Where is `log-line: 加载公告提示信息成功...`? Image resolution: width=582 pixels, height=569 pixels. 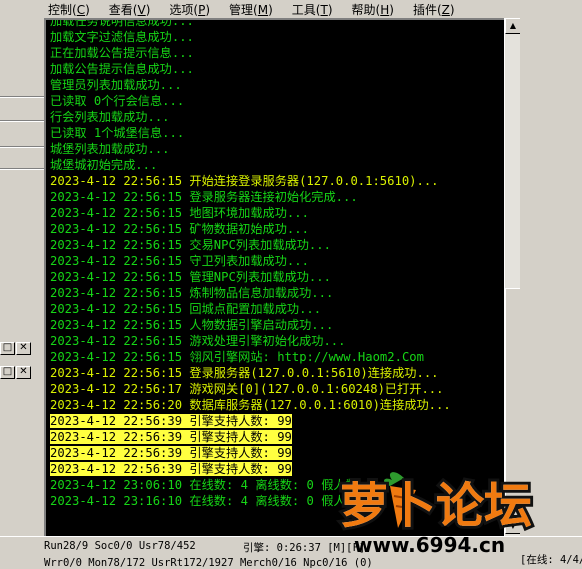
log-line: 加载公告提示信息成功... is located at coordinates (275, 69).